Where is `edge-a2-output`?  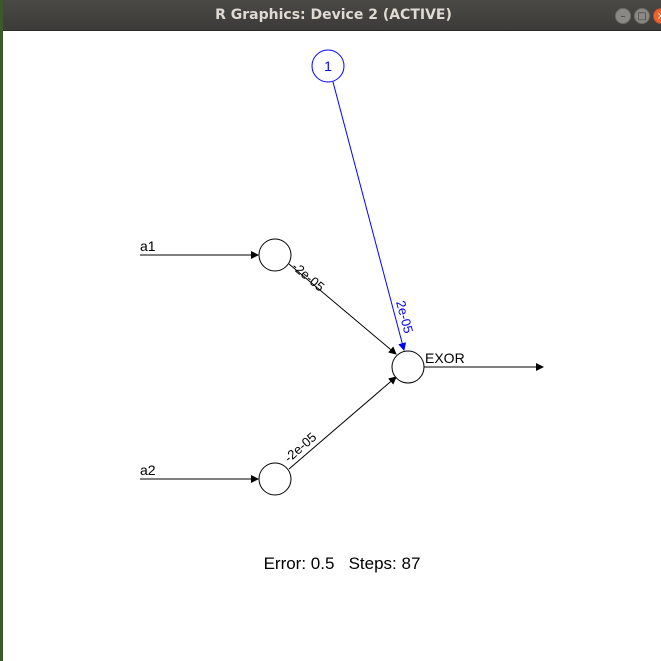
edge-a2-output is located at coordinates (342, 423).